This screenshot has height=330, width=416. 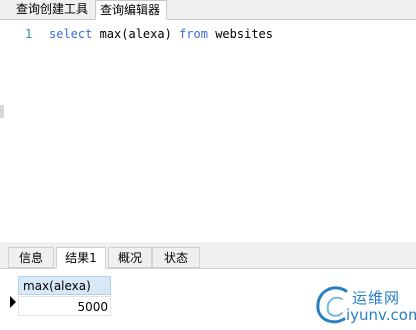 I want to click on table-cell: 5000, so click(x=64, y=306).